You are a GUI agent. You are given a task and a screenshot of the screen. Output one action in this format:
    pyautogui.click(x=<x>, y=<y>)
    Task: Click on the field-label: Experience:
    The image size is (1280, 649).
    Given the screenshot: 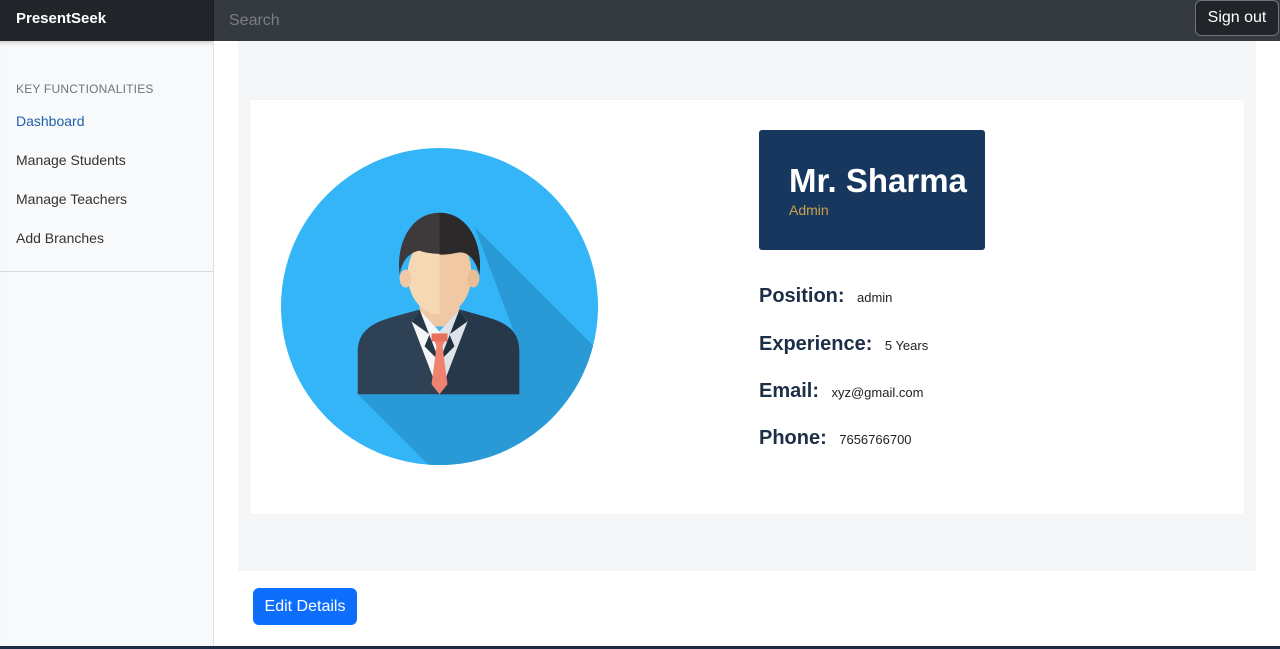 What is the action you would take?
    pyautogui.click(x=816, y=344)
    